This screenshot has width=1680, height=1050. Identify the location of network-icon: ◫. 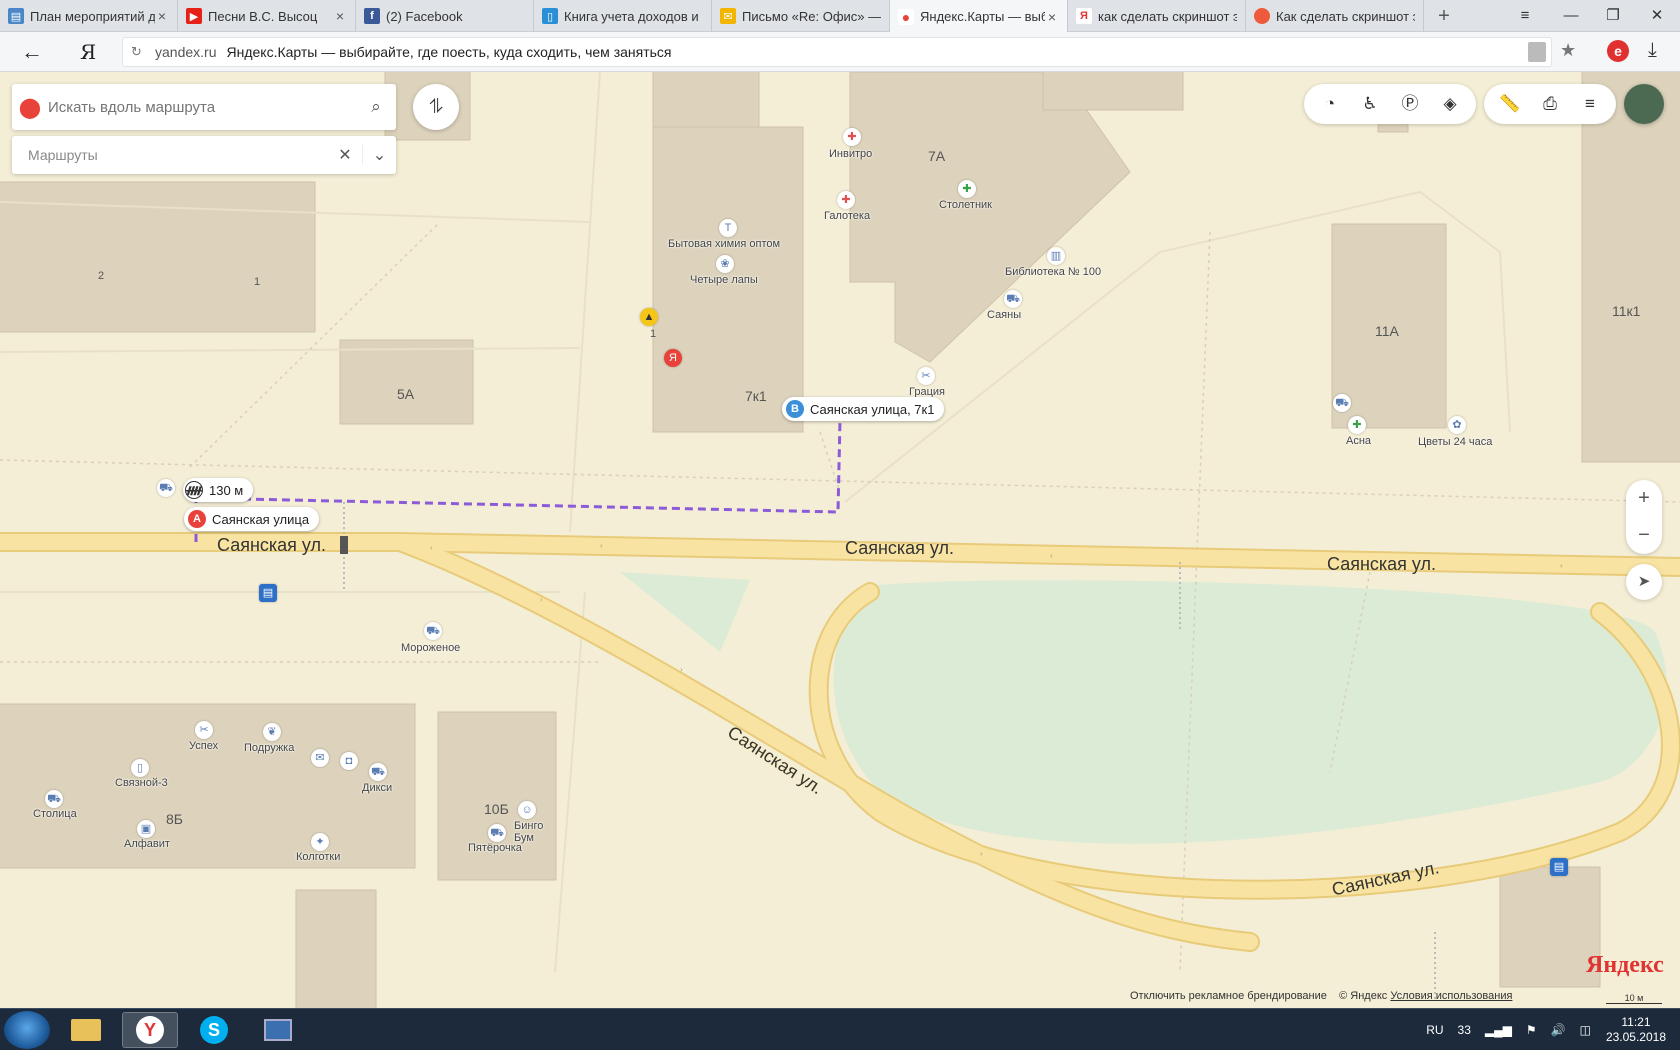
(1585, 1030).